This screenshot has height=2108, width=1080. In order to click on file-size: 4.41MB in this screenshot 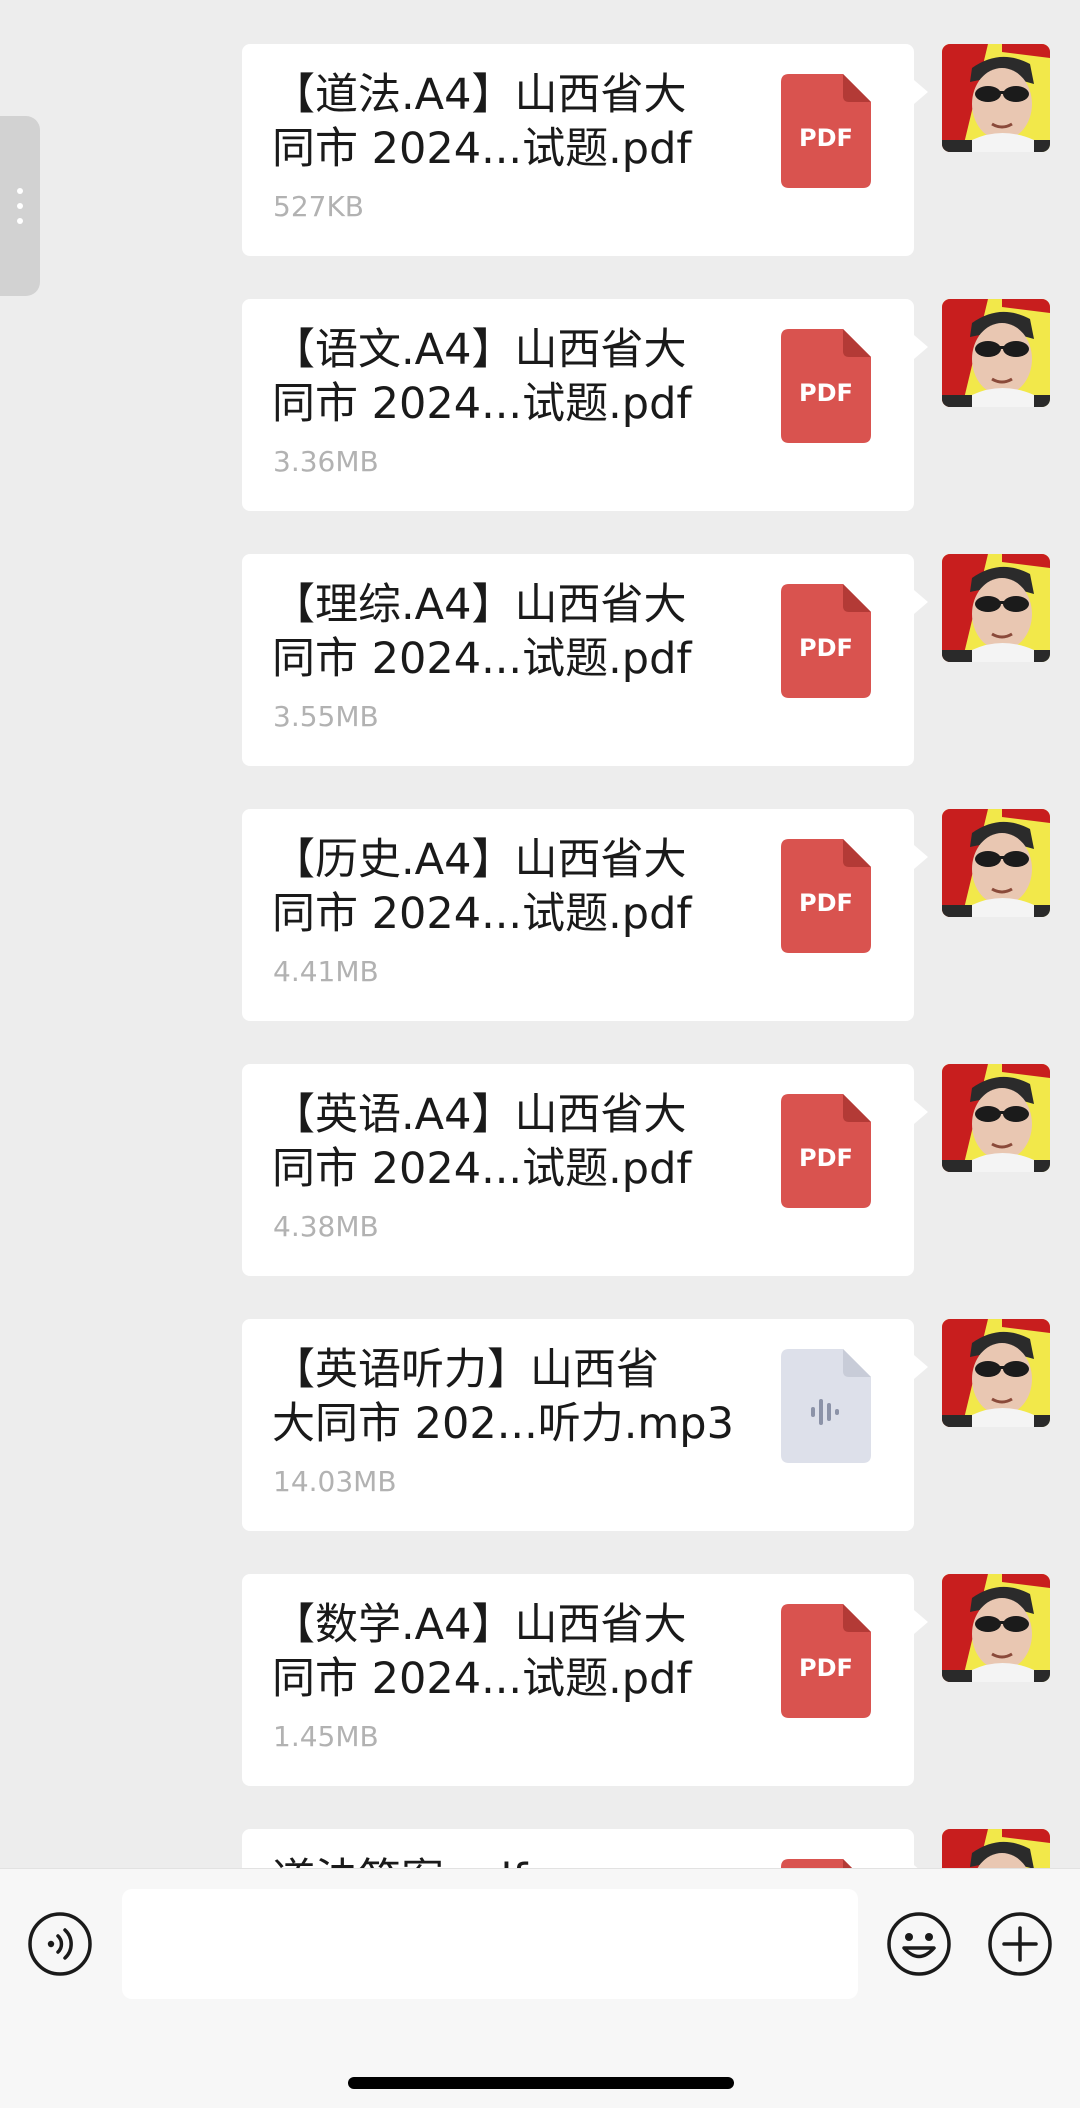, I will do `click(326, 971)`.